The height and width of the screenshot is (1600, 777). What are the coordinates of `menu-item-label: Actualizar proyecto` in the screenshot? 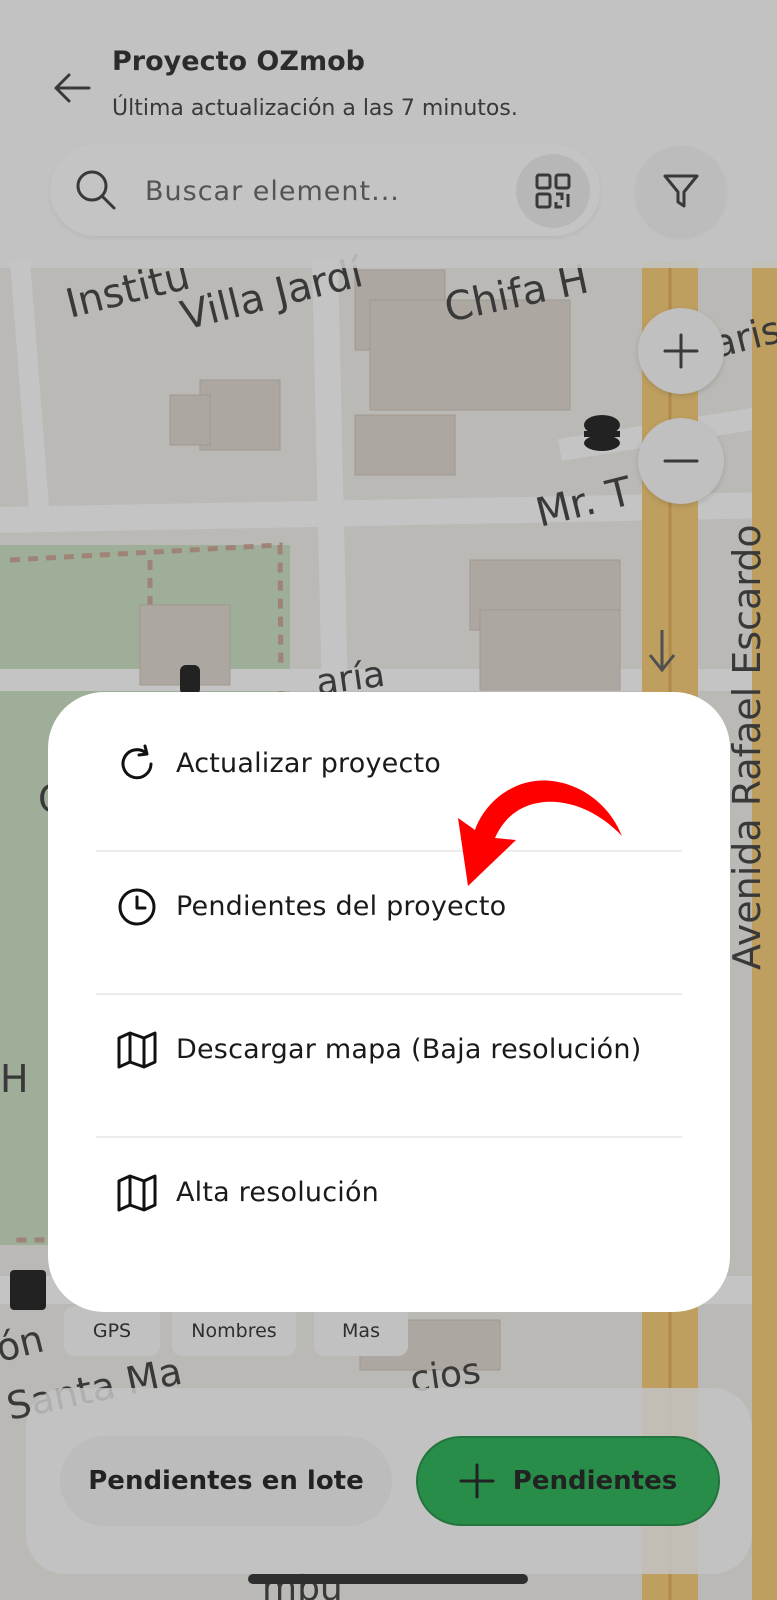 It's located at (308, 763).